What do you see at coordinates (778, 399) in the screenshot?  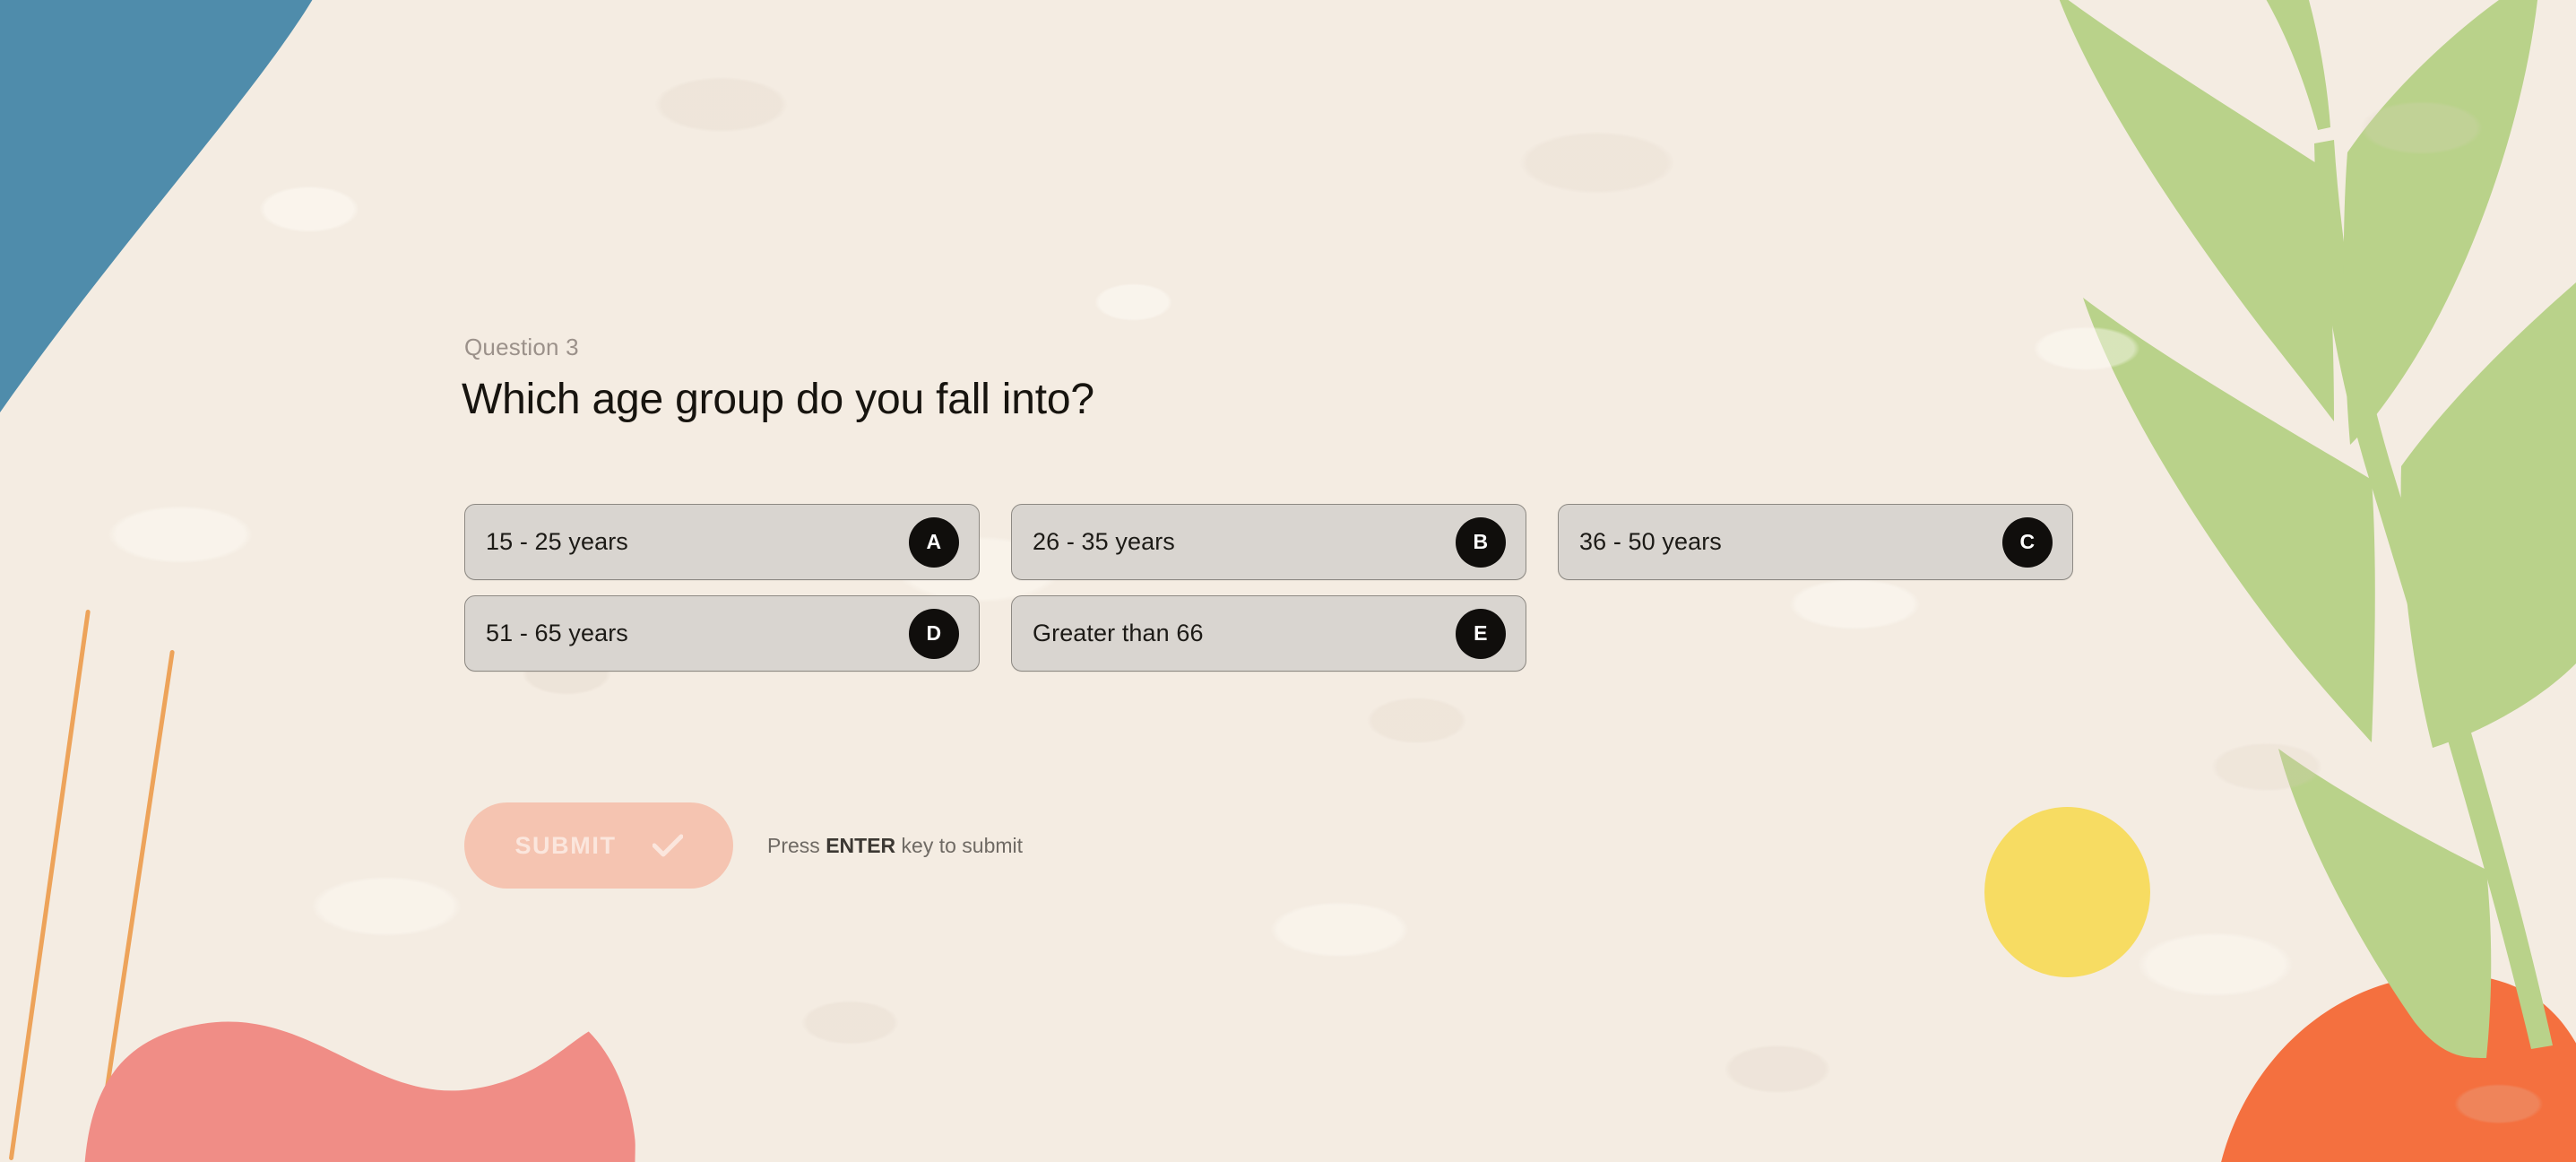 I see `page-title: Which age group do you fall into?` at bounding box center [778, 399].